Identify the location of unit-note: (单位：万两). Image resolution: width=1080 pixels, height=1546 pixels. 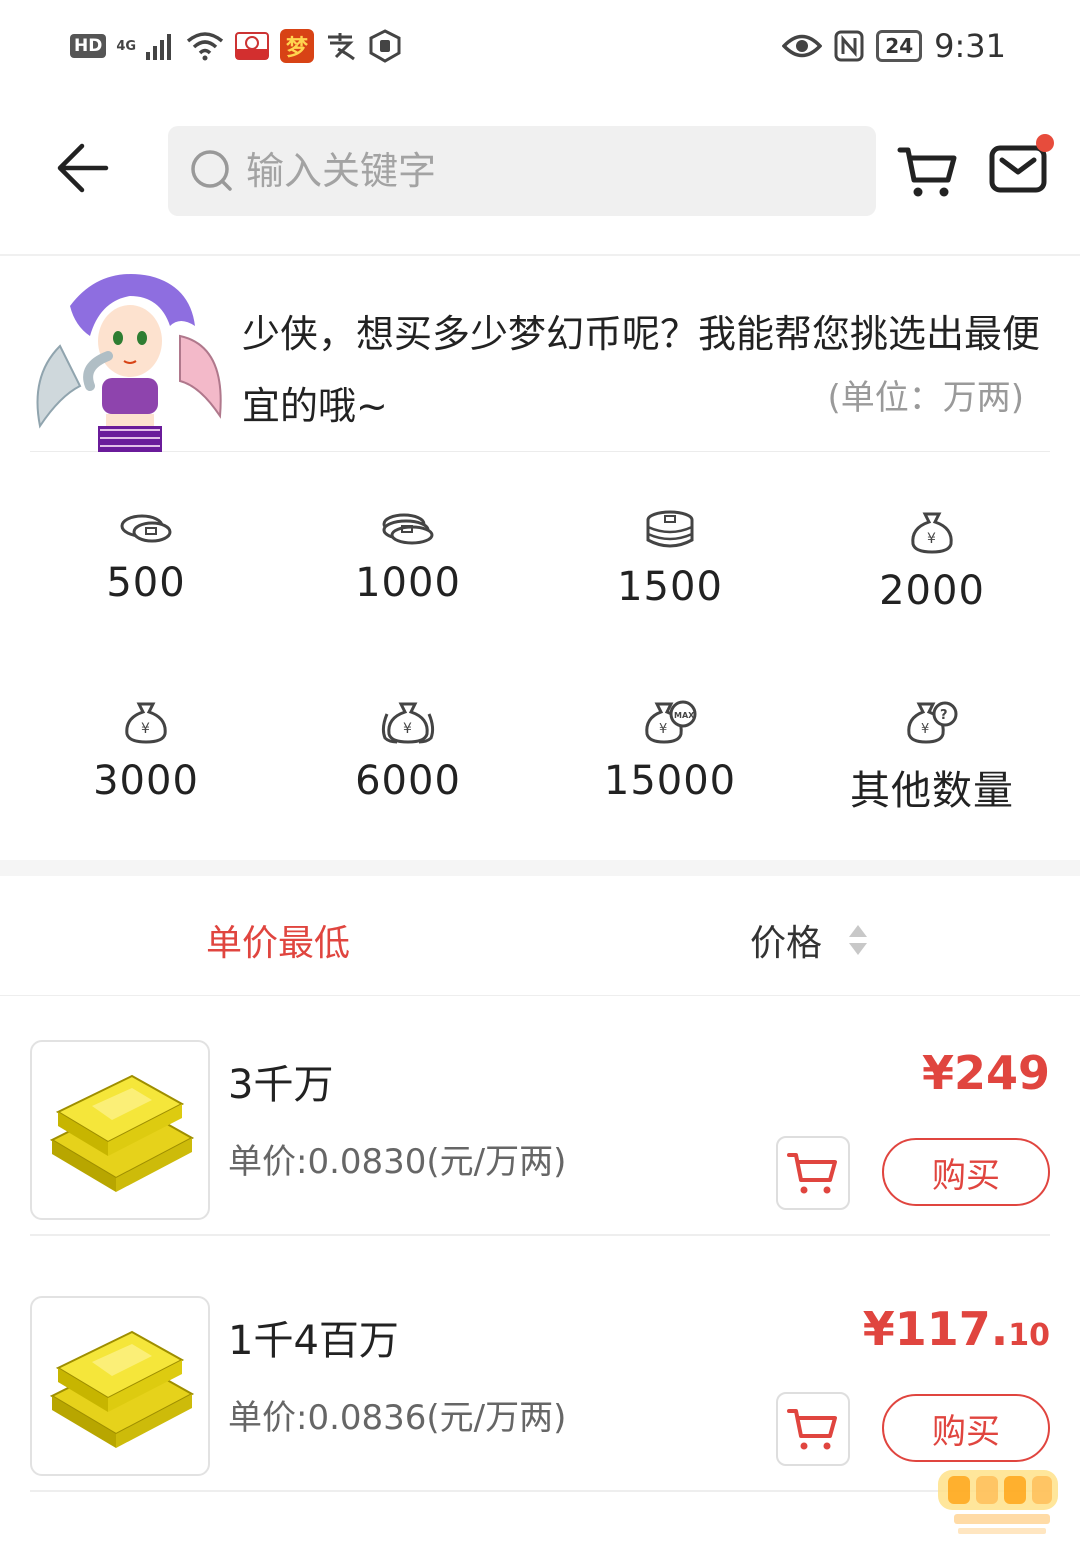
(925, 398).